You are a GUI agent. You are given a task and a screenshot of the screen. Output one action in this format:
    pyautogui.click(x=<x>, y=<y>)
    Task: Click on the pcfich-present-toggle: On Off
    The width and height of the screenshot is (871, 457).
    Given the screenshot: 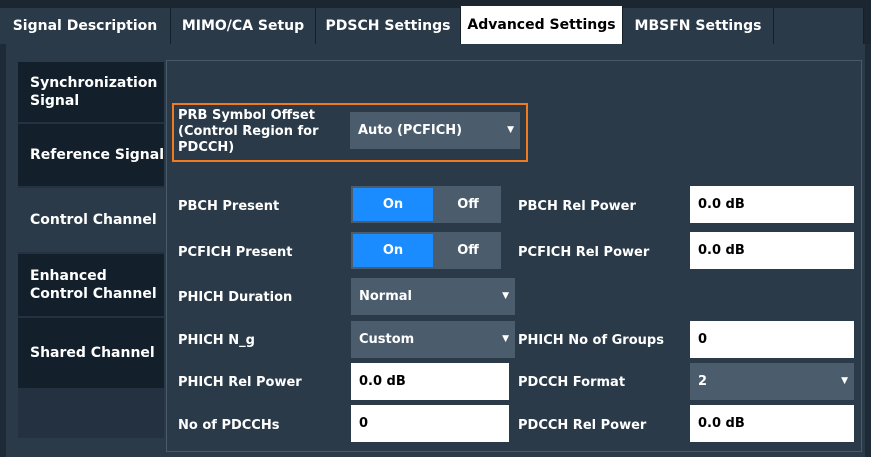 What is the action you would take?
    pyautogui.click(x=426, y=250)
    